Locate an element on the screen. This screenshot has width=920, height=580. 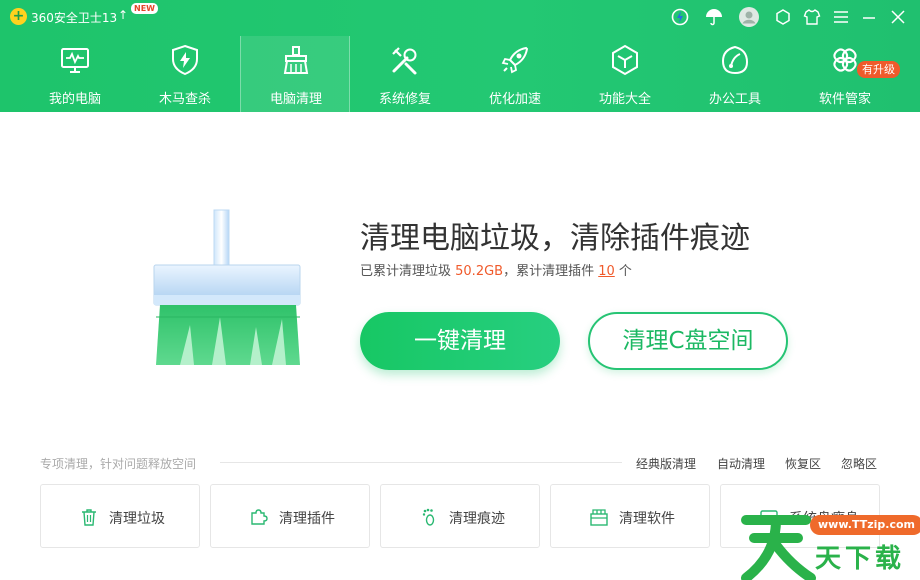
stats-middle: ，累计清理插件 is located at coordinates (551, 271).